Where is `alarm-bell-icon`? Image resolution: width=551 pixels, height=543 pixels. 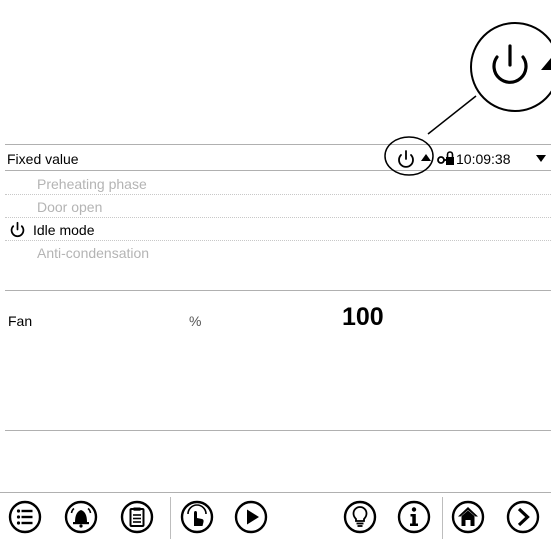
alarm-bell-icon is located at coordinates (81, 517).